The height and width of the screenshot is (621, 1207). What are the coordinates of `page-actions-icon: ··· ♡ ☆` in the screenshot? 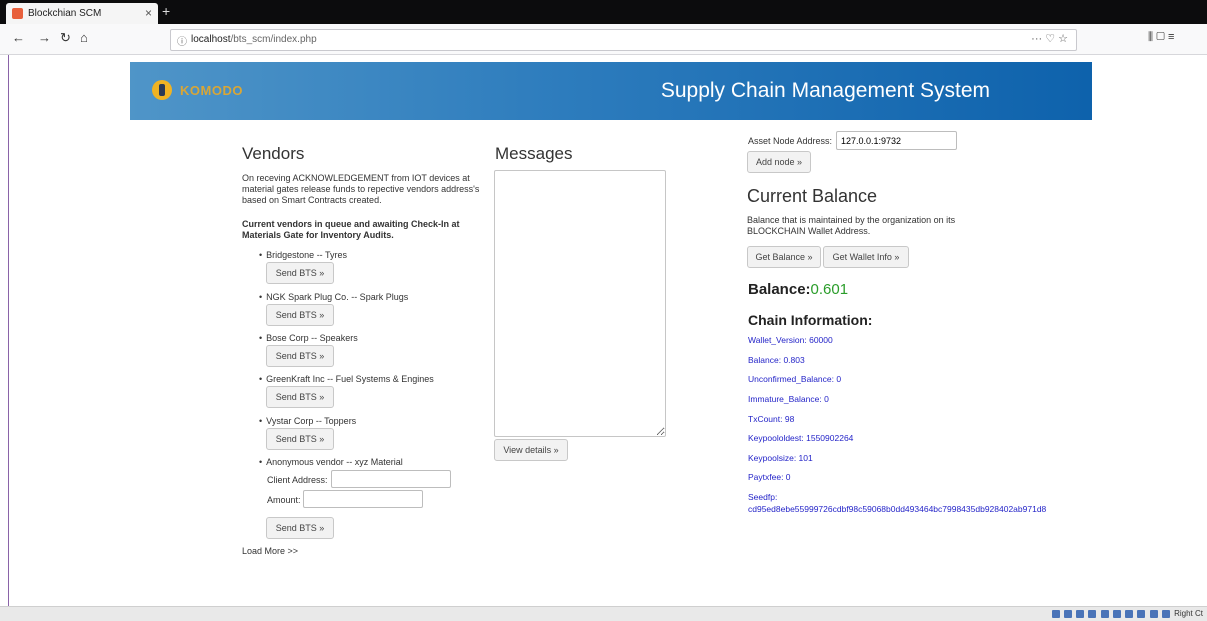 It's located at (1049, 38).